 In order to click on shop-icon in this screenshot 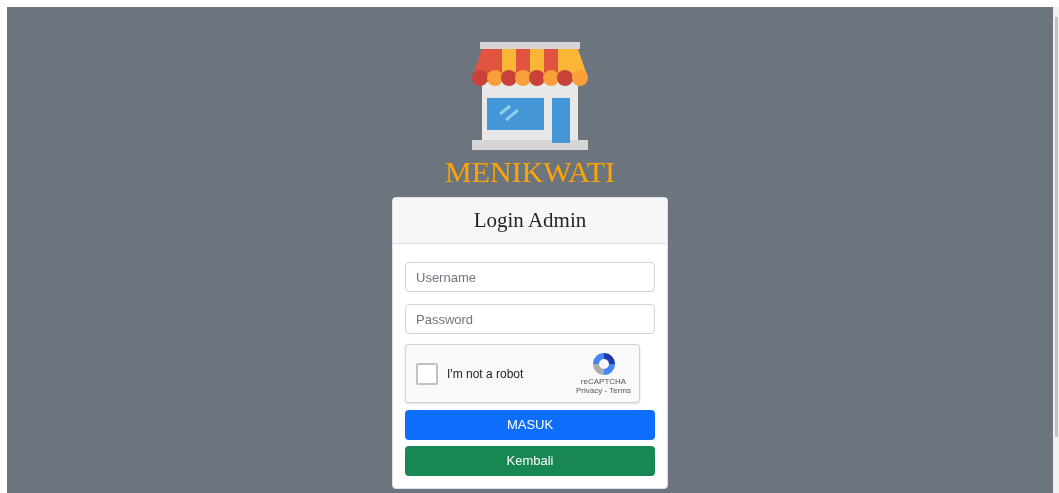, I will do `click(530, 96)`.